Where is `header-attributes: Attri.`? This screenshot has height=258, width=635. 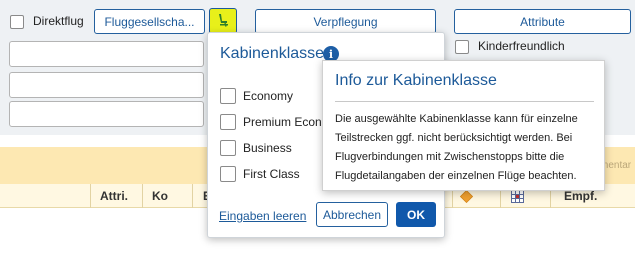 header-attributes: Attri. is located at coordinates (114, 196).